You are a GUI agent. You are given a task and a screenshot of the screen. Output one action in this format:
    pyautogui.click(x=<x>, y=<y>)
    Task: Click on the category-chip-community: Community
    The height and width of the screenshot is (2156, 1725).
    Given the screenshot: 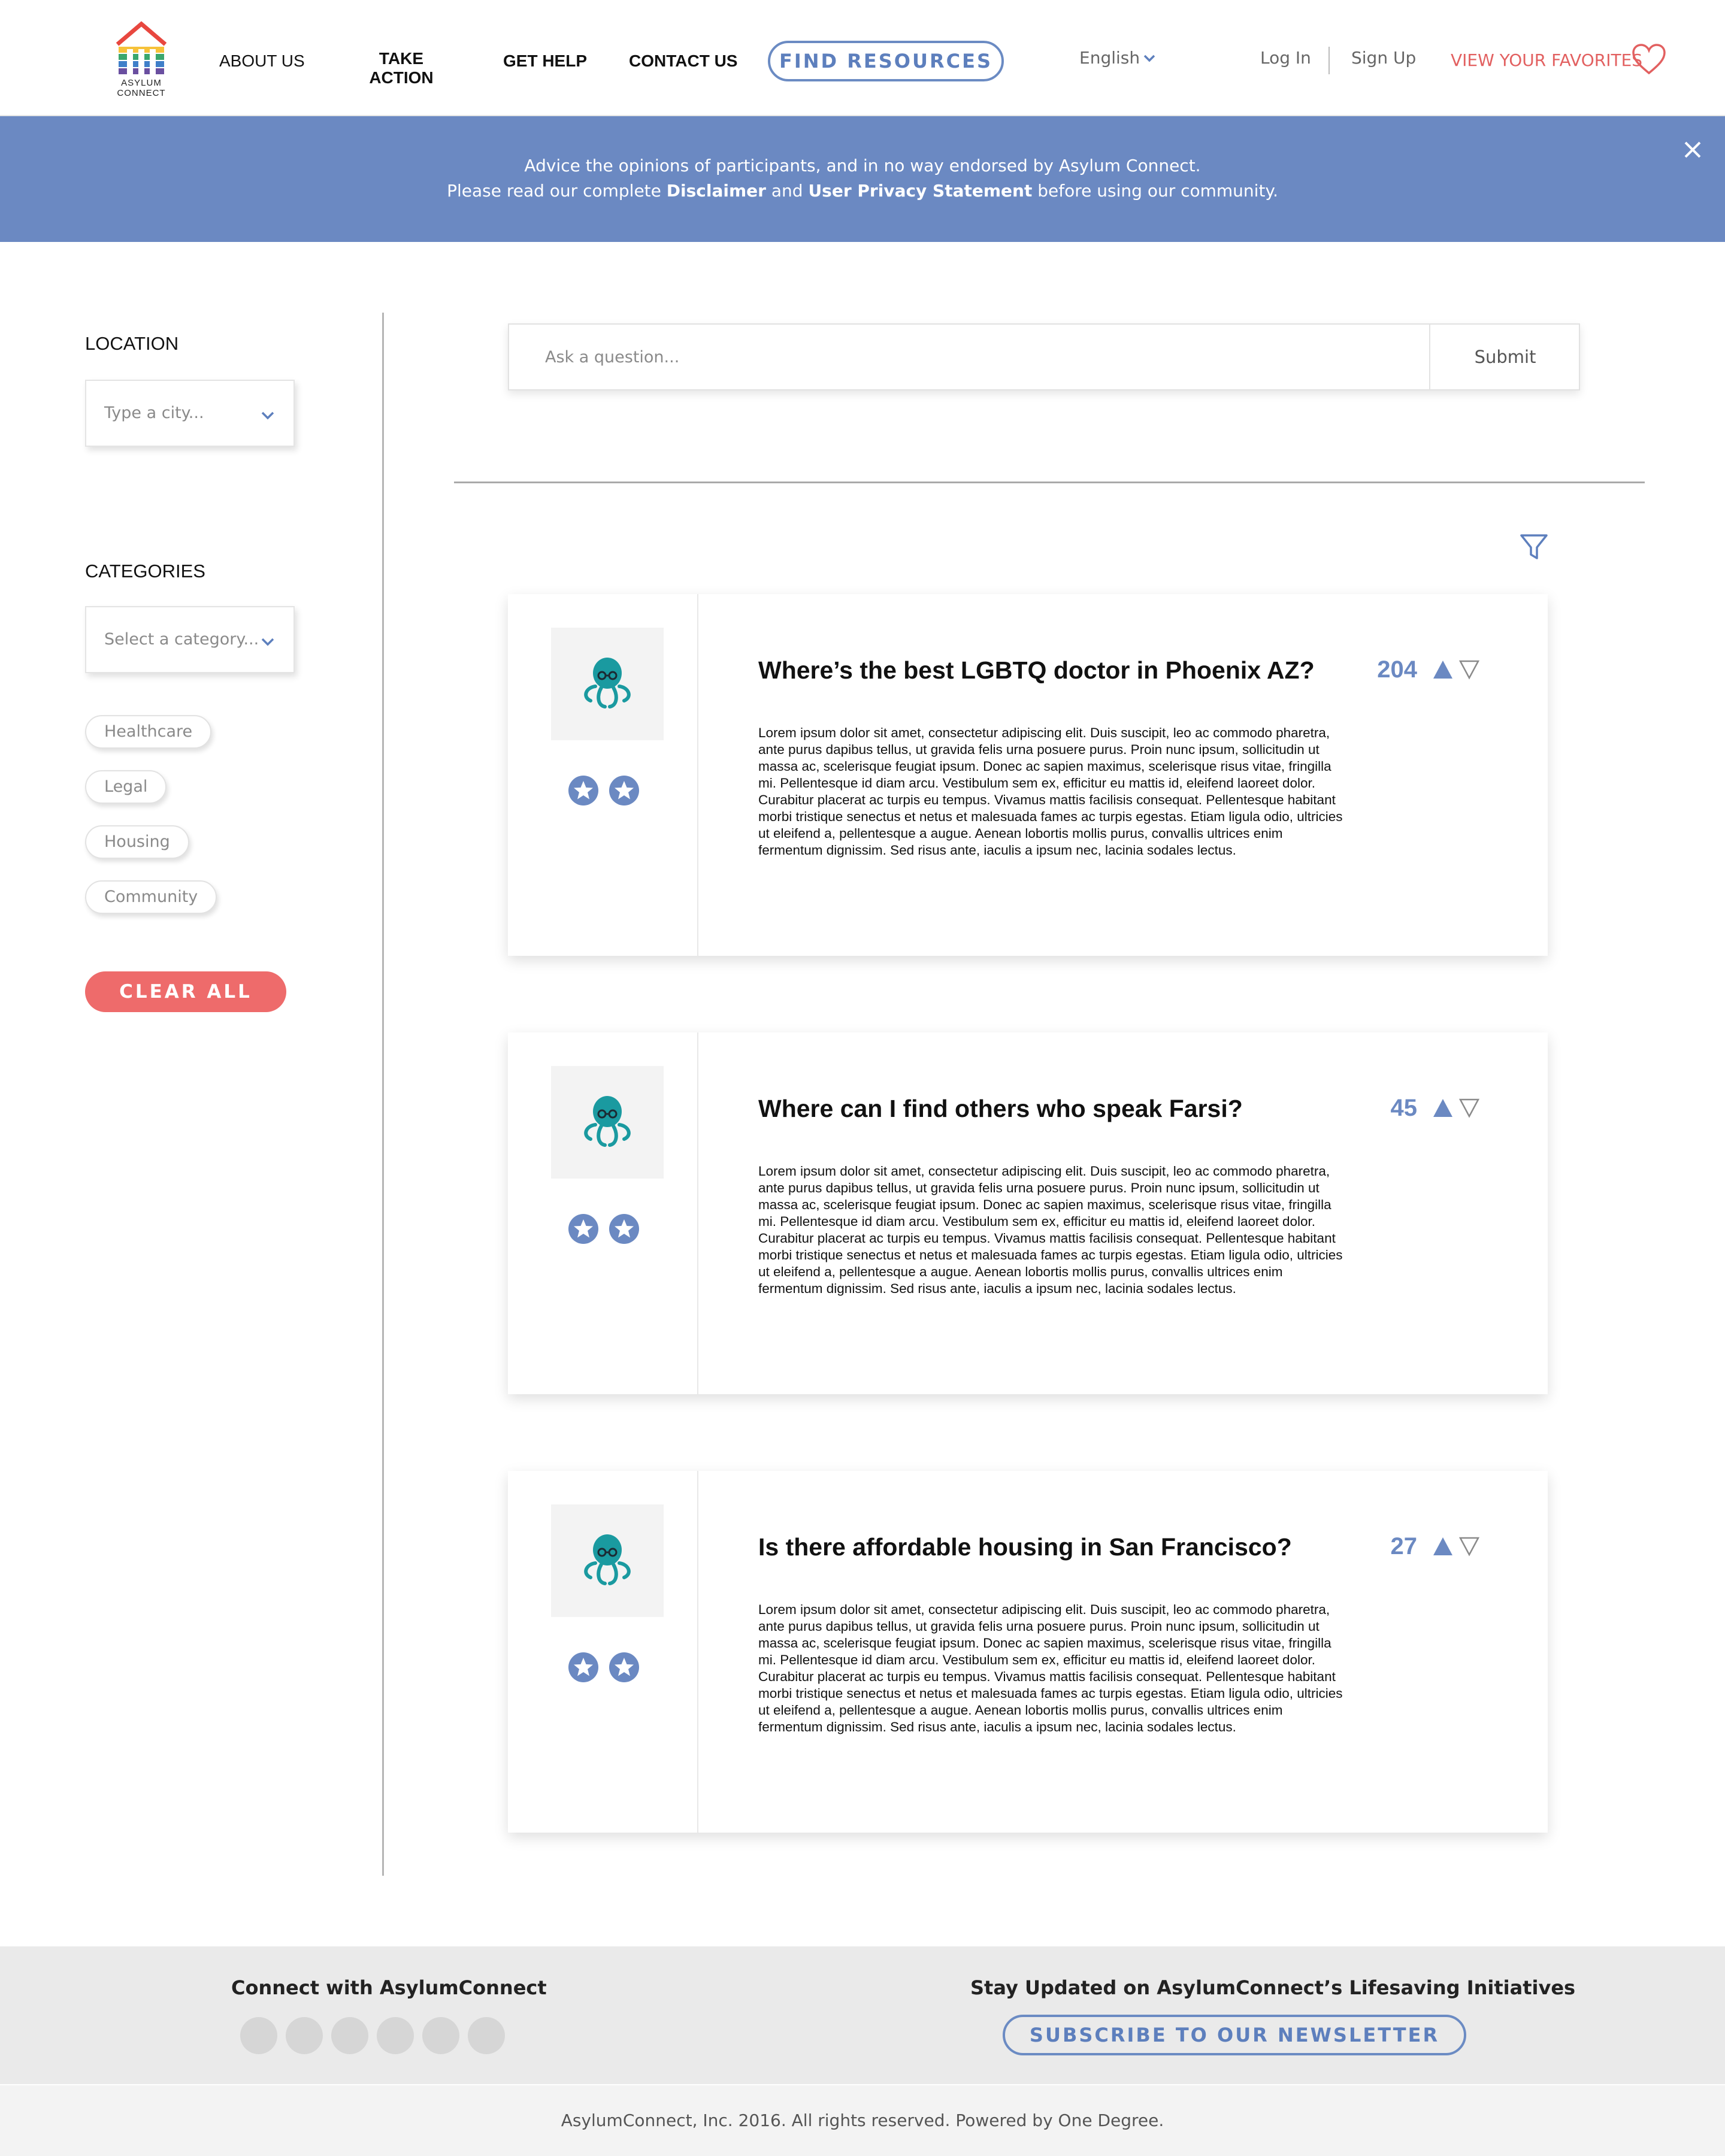 What is the action you would take?
    pyautogui.click(x=151, y=897)
    